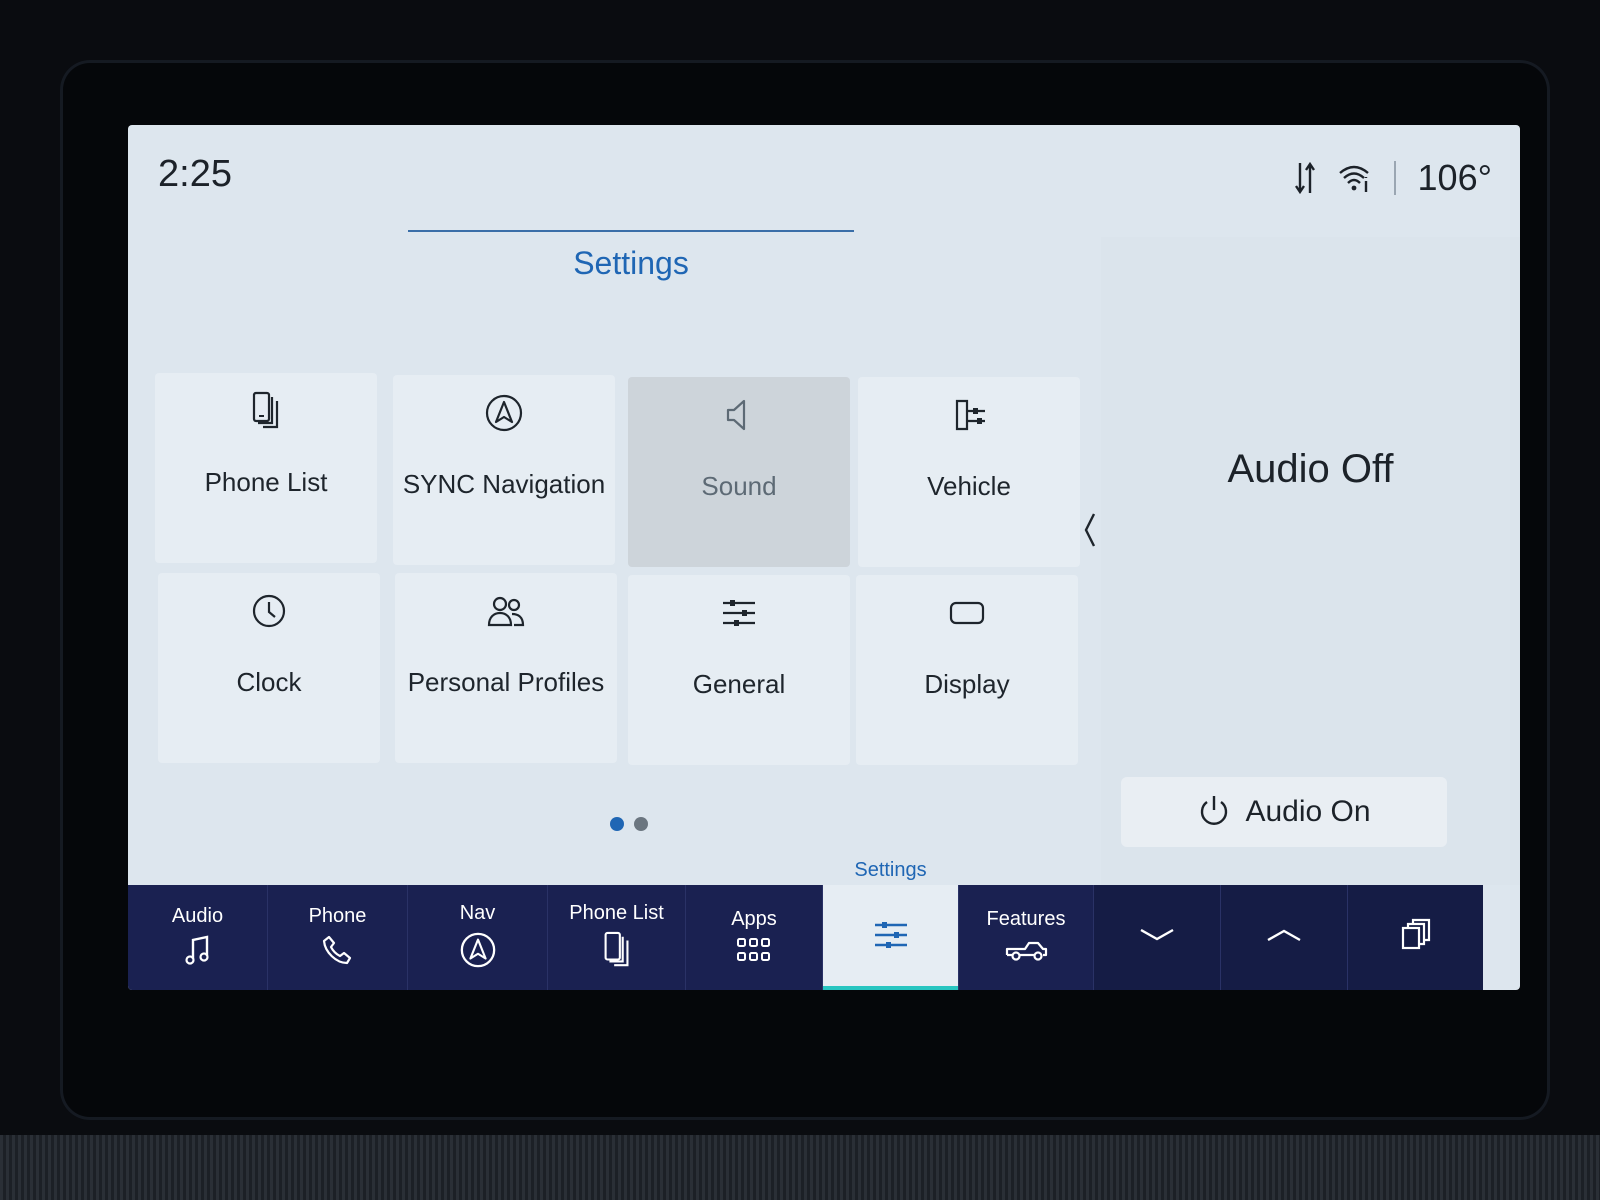  I want to click on page-title: Settings, so click(631, 263).